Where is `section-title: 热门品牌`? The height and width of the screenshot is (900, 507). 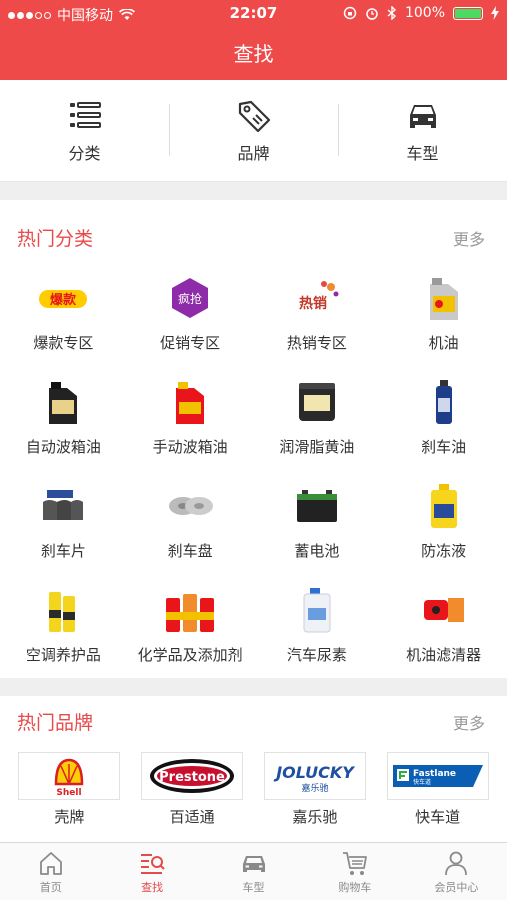
section-title: 热门品牌 is located at coordinates (55, 723).